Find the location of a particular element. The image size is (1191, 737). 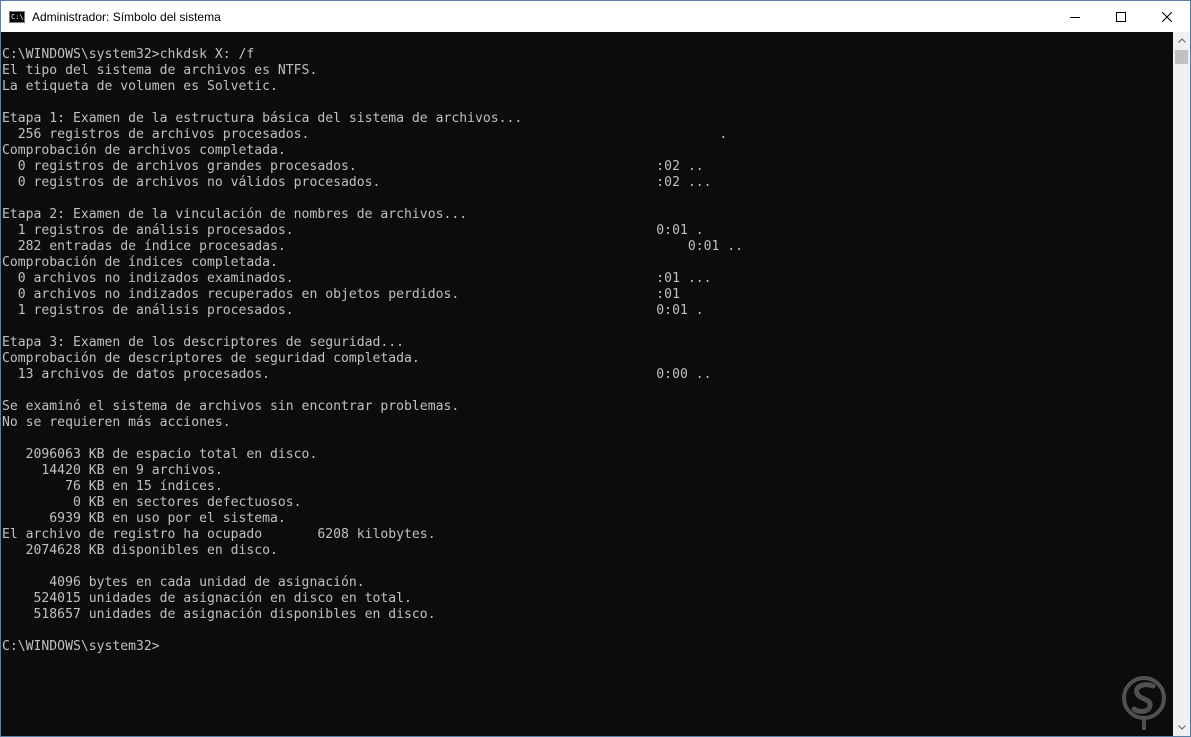

console-line: Comprobación de archivos completada. is located at coordinates (144, 150).